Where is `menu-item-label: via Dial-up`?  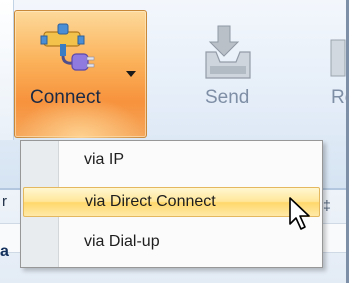
menu-item-label: via Dial-up is located at coordinates (122, 241).